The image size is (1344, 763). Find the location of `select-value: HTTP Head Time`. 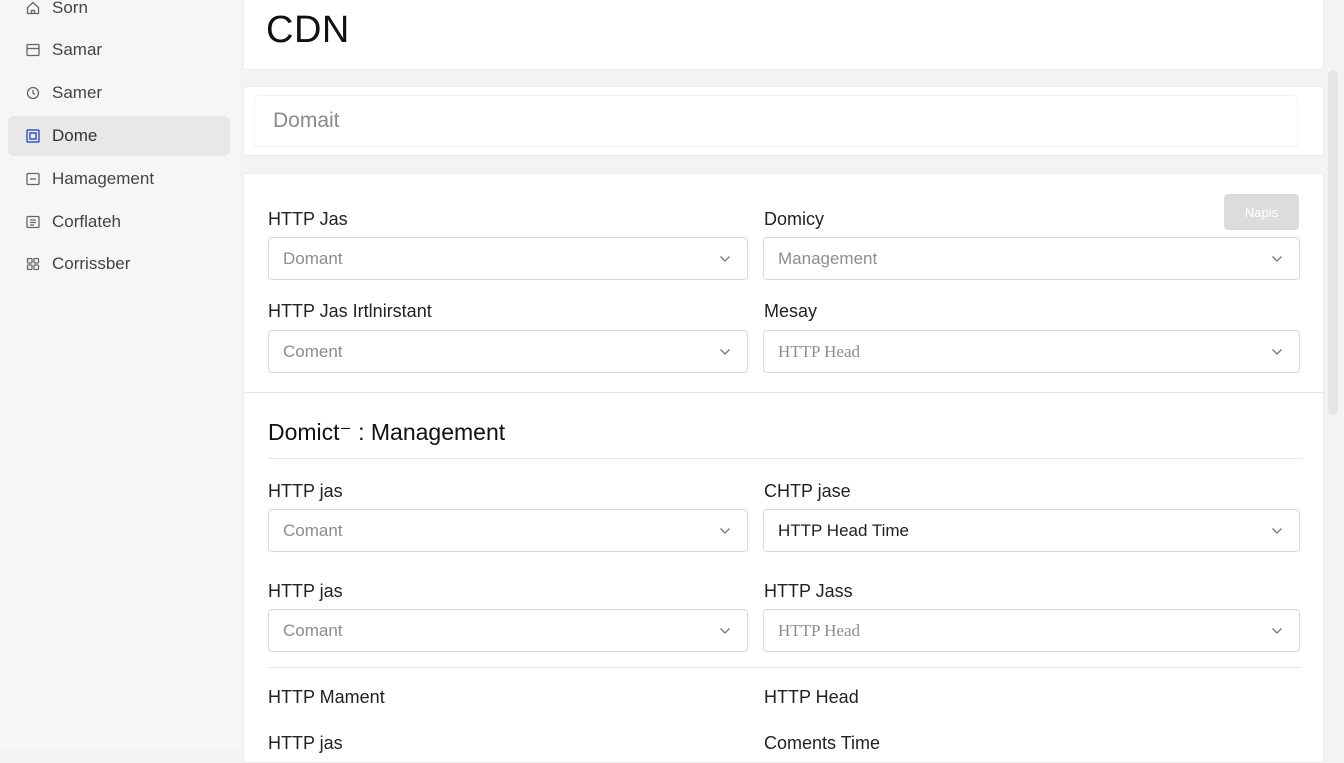

select-value: HTTP Head Time is located at coordinates (844, 530).